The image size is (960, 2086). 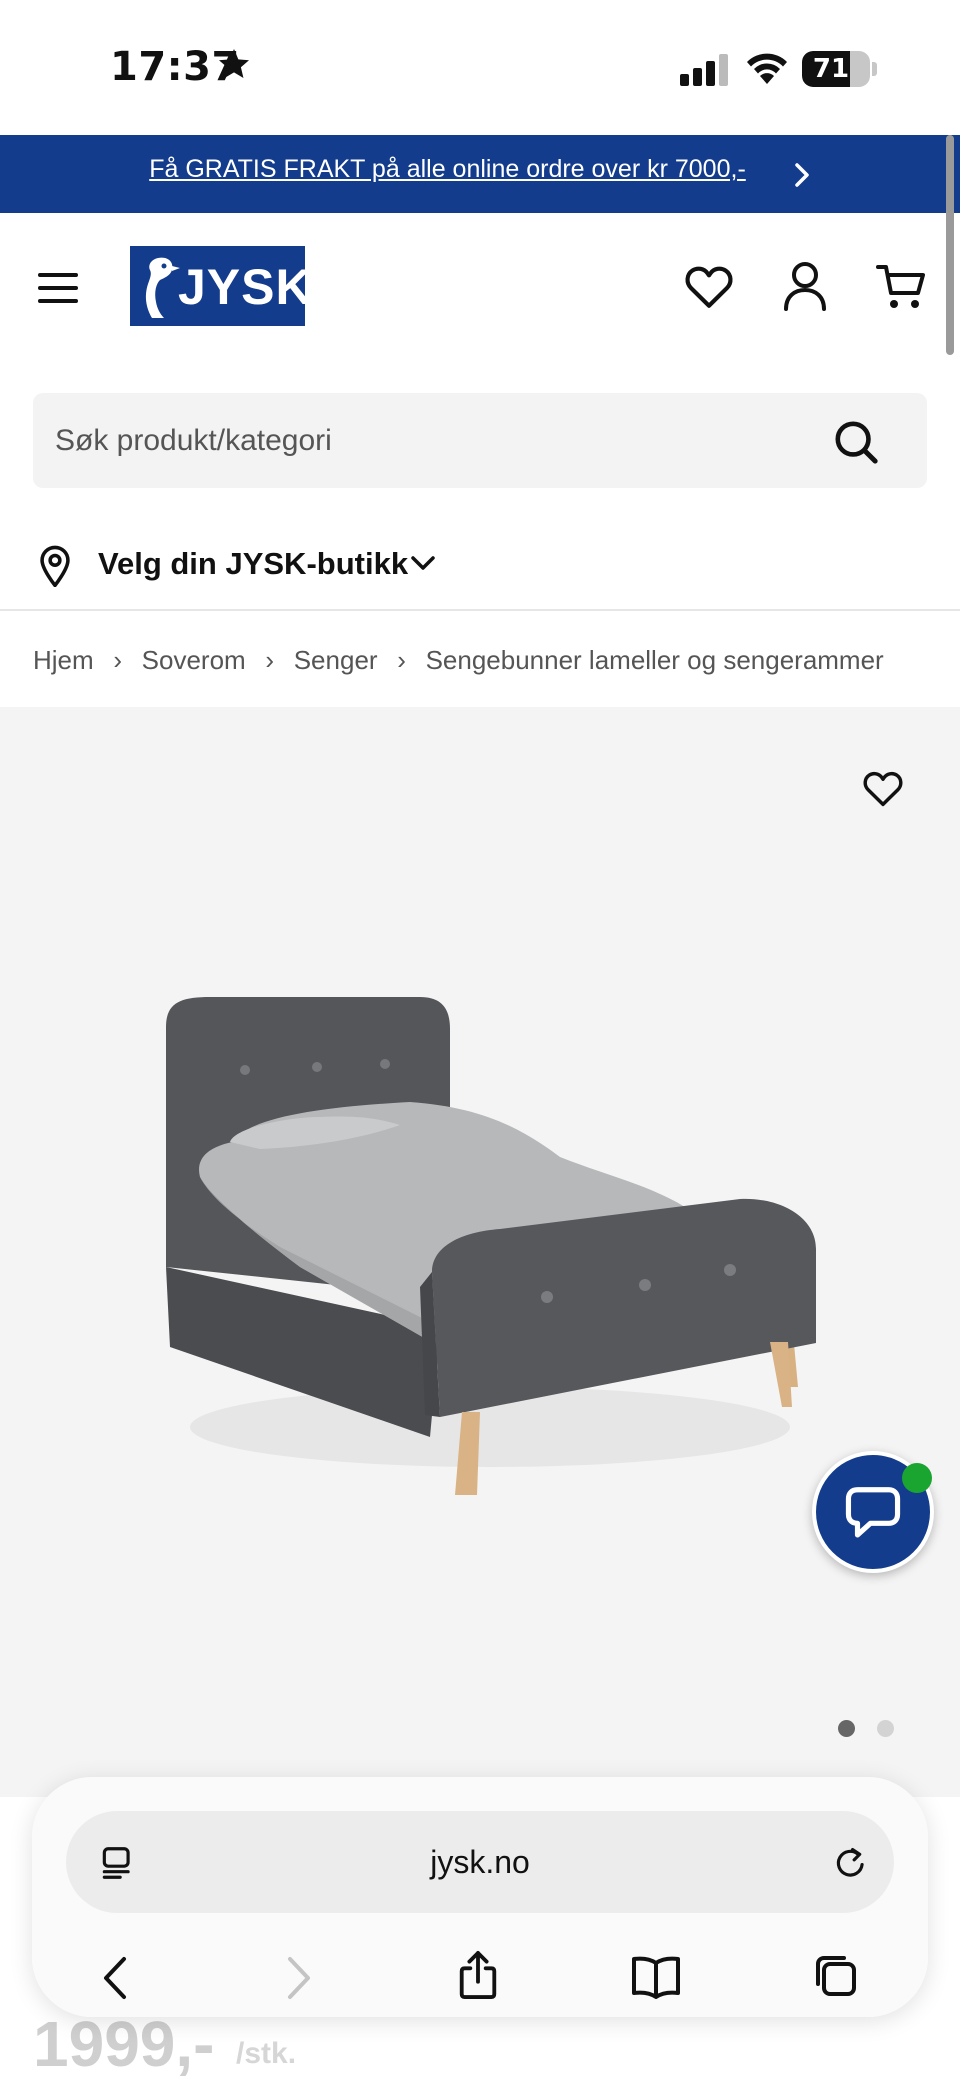 I want to click on logo-text: JYSK, so click(x=245, y=287).